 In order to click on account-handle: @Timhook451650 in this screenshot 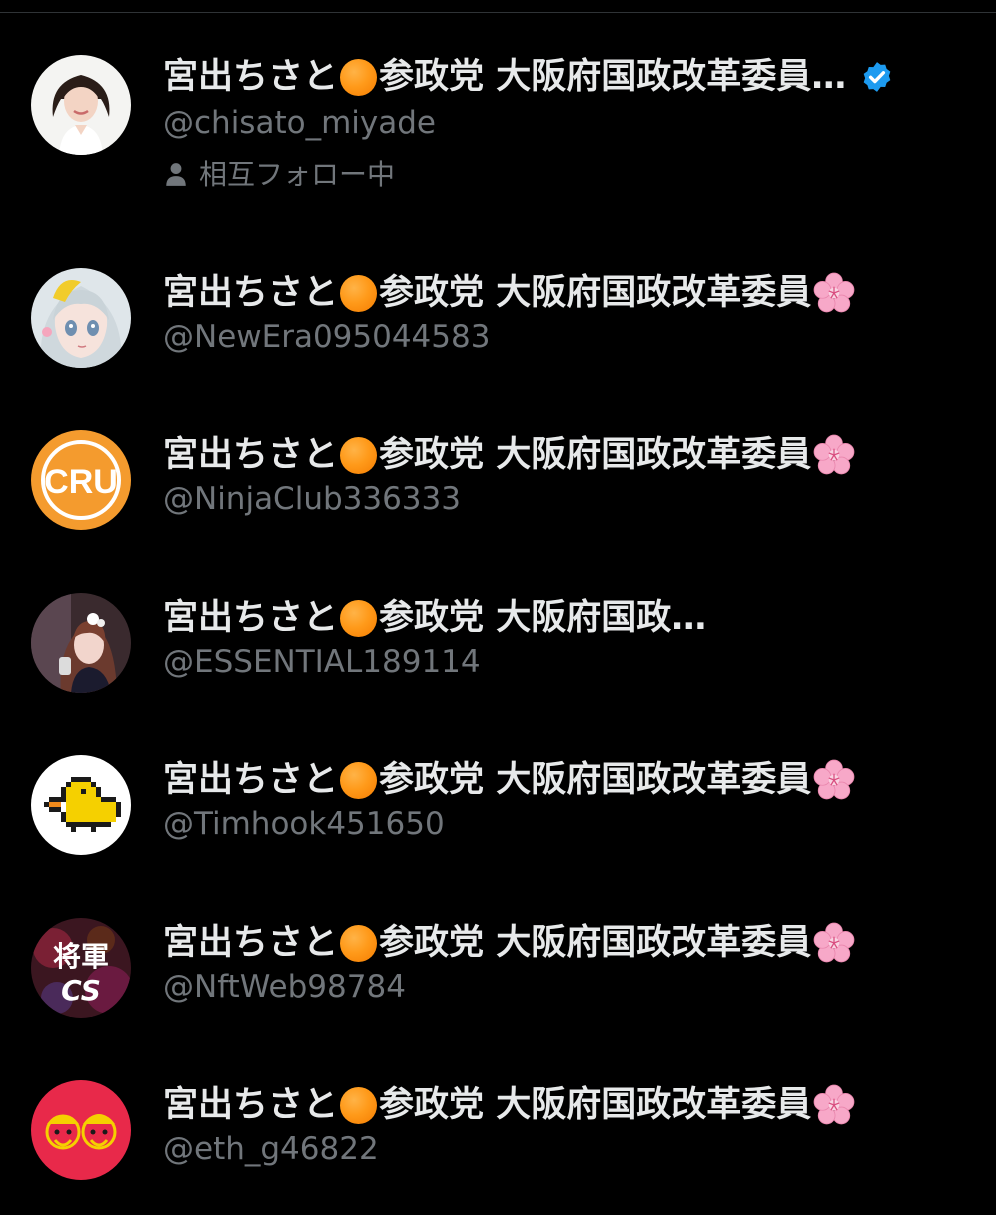, I will do `click(304, 824)`.